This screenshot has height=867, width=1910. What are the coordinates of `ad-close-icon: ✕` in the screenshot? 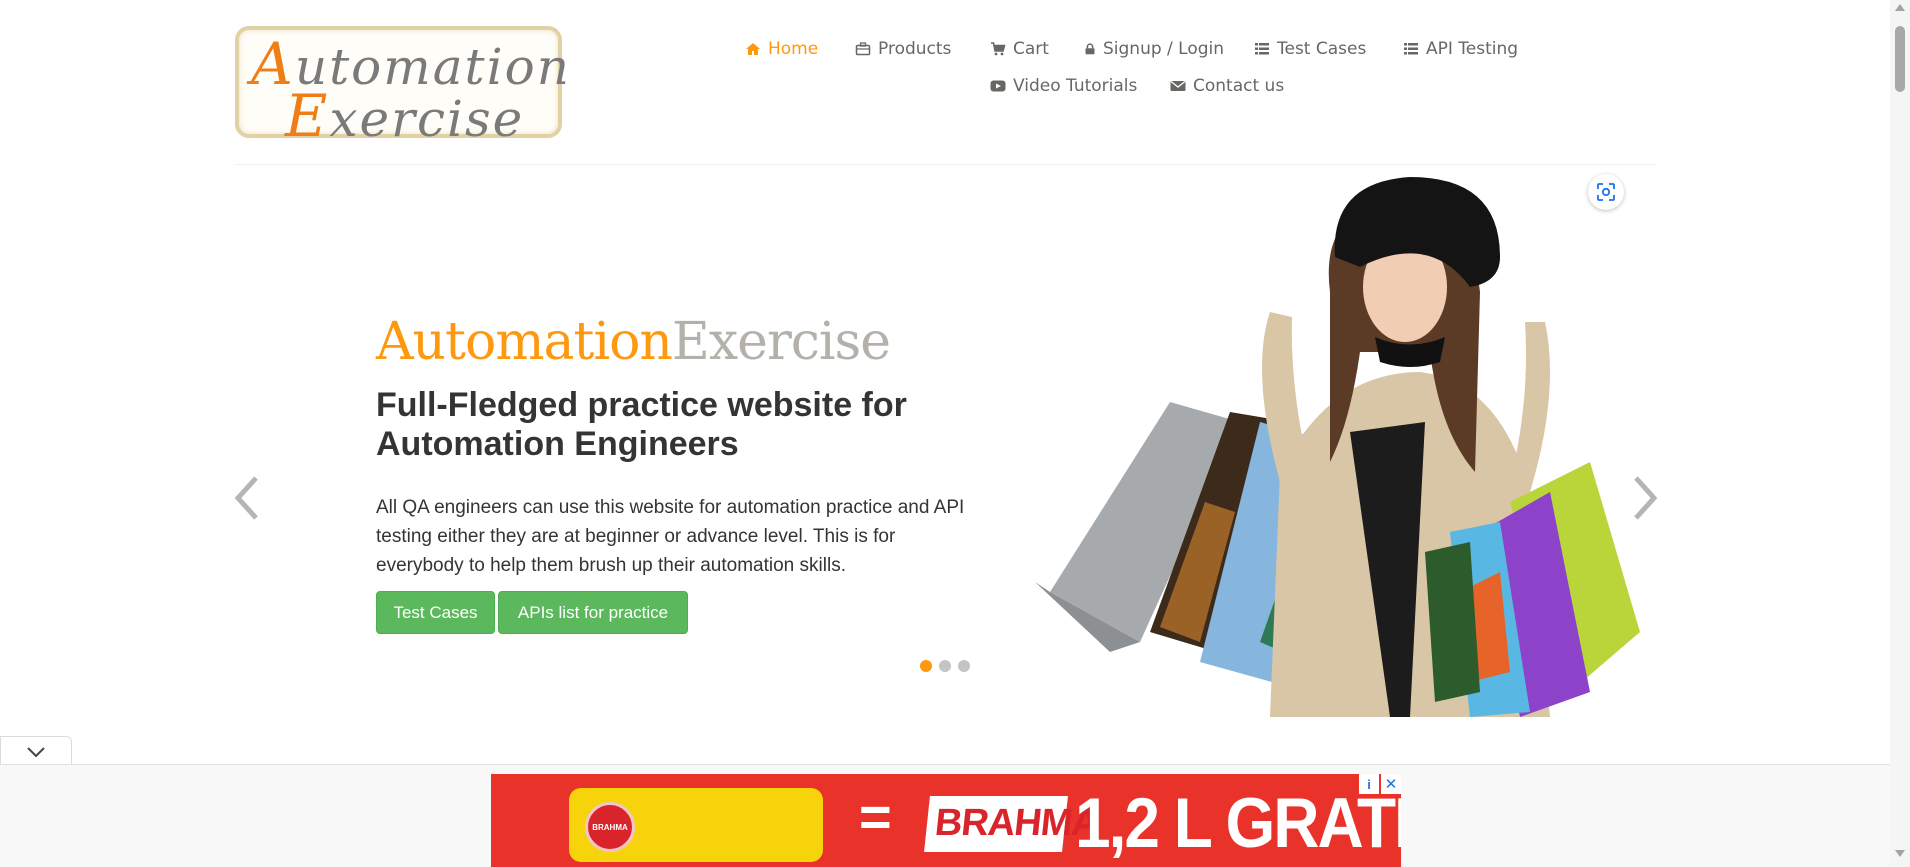 It's located at (1391, 784).